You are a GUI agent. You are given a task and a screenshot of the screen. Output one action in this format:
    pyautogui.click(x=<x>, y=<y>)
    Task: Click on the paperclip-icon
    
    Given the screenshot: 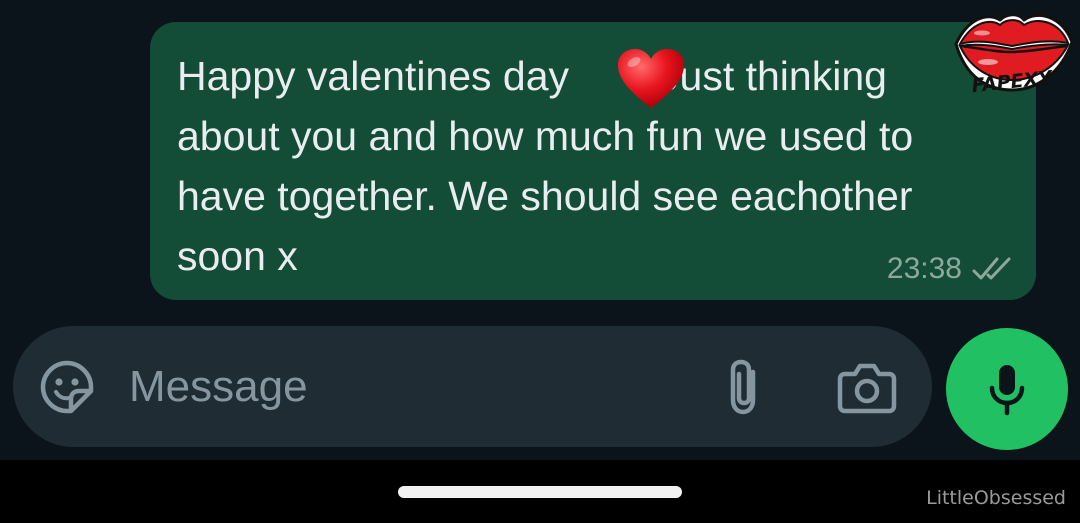 What is the action you would take?
    pyautogui.click(x=745, y=387)
    